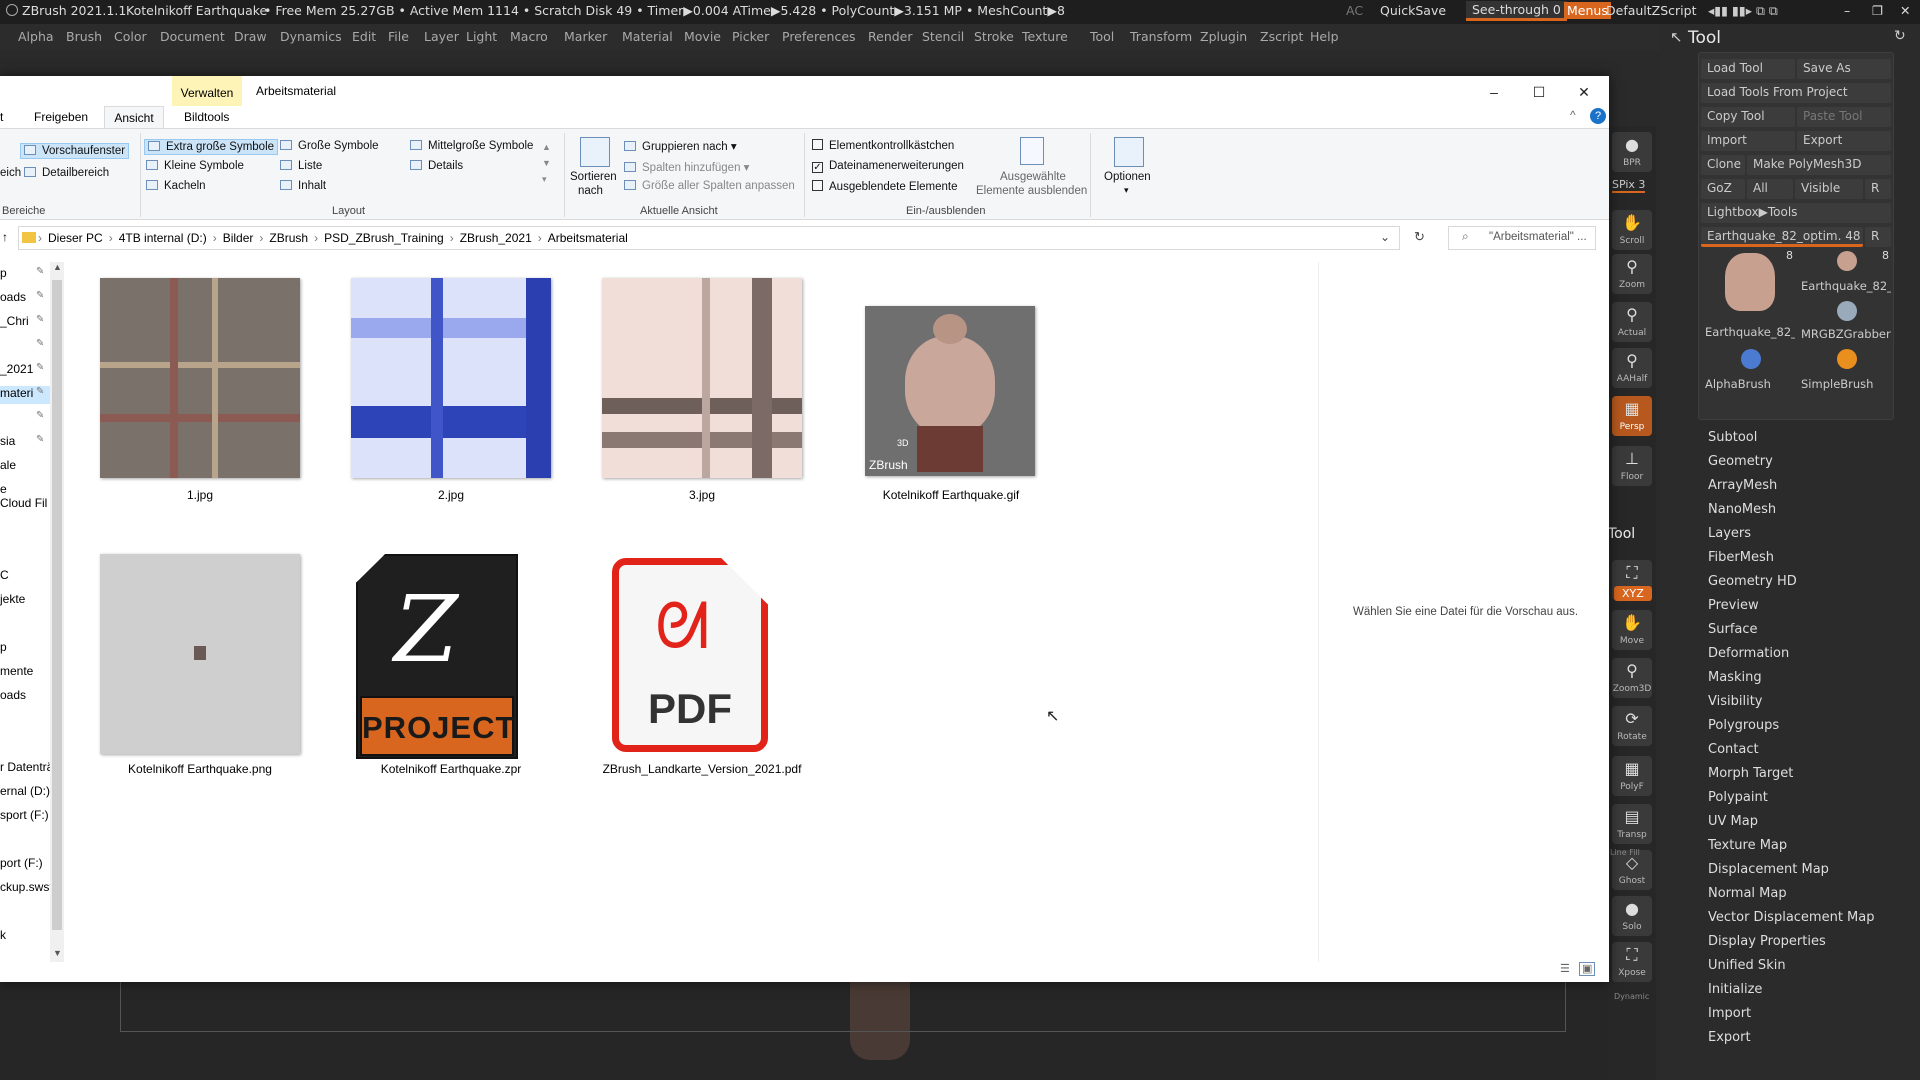  What do you see at coordinates (195, 166) in the screenshot?
I see `small-icons-button: Kleine Symbole` at bounding box center [195, 166].